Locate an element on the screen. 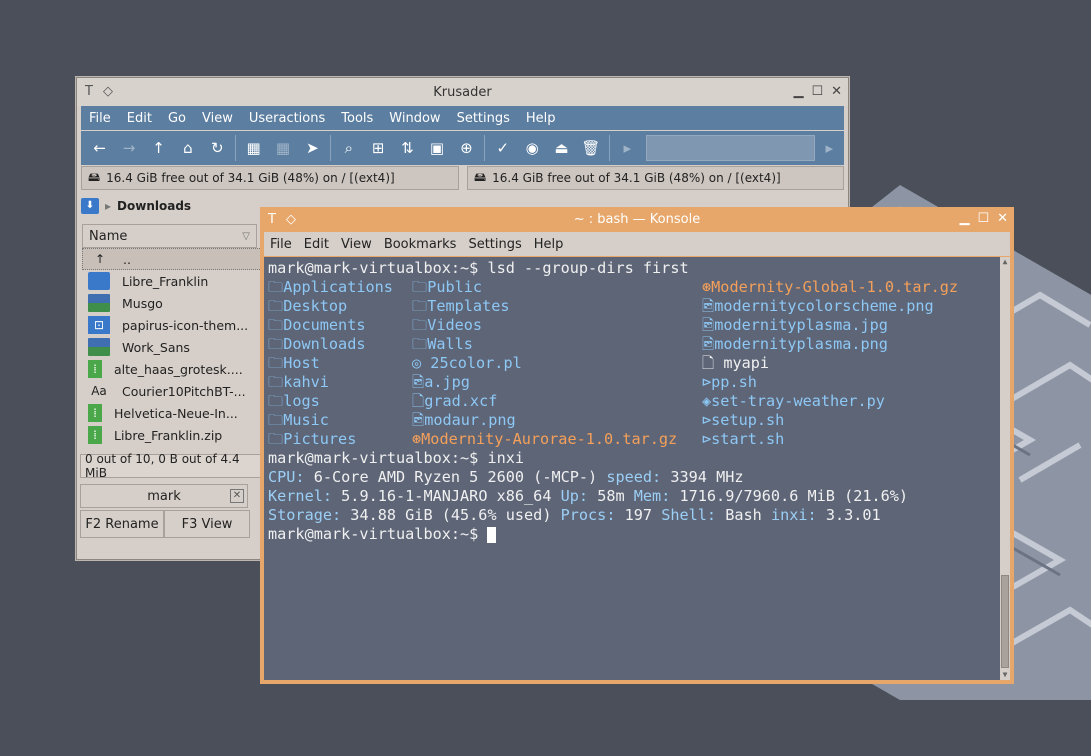 This screenshot has height=756, width=1091. image-folder-icon is located at coordinates (99, 303).